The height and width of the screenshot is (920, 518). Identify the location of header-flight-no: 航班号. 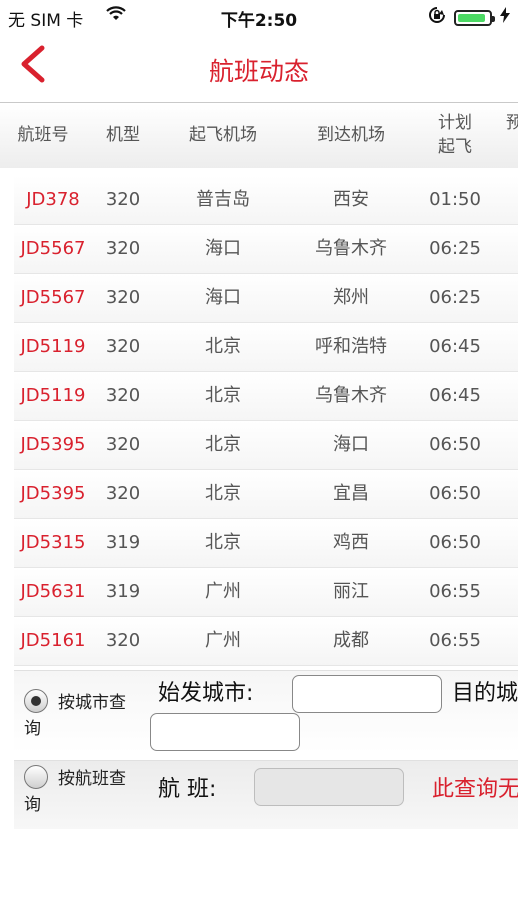
(43, 135).